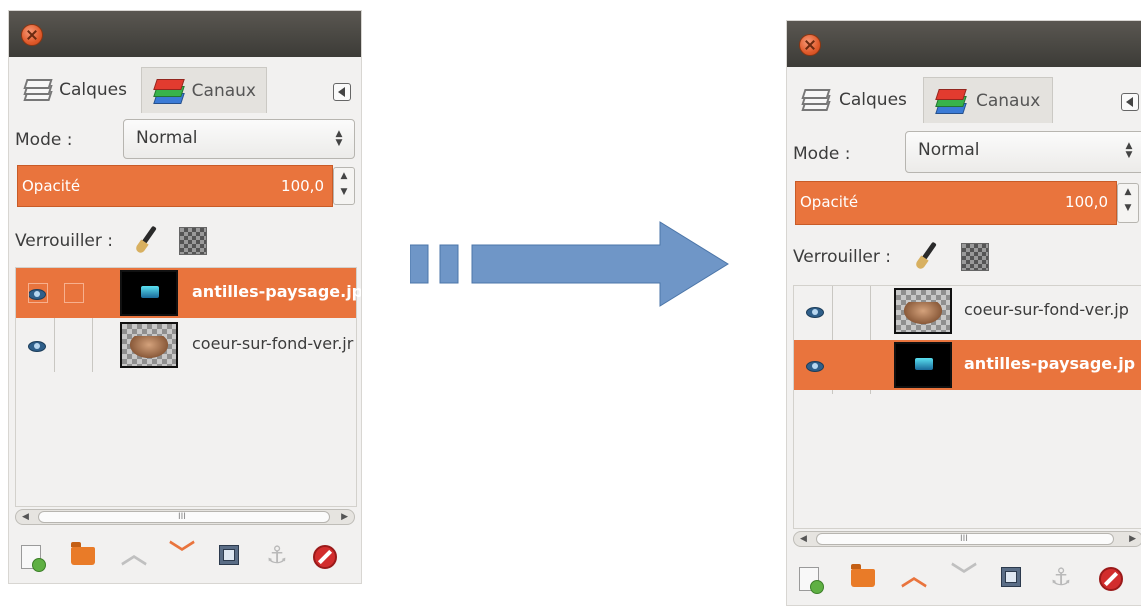 This screenshot has width=1141, height=606. I want to click on layer-row: coeur-sur-fond-ver.jr, so click(186, 345).